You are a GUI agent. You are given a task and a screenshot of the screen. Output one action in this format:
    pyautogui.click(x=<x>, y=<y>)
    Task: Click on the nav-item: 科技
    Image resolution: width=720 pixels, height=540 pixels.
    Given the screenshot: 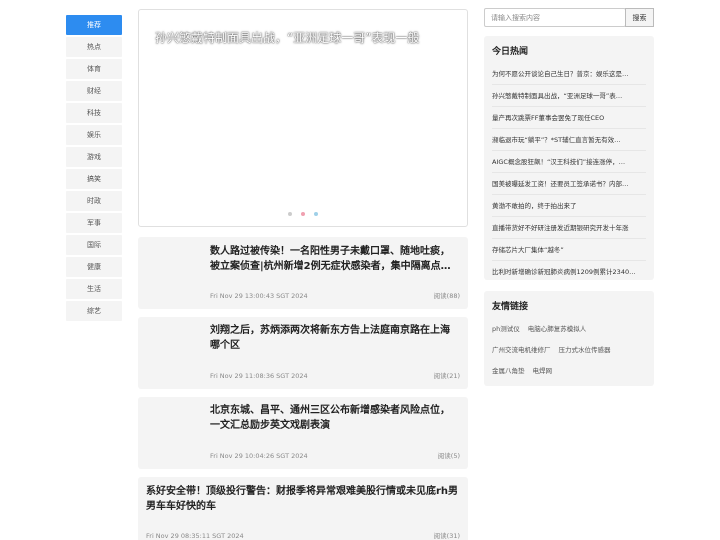 What is the action you would take?
    pyautogui.click(x=94, y=113)
    